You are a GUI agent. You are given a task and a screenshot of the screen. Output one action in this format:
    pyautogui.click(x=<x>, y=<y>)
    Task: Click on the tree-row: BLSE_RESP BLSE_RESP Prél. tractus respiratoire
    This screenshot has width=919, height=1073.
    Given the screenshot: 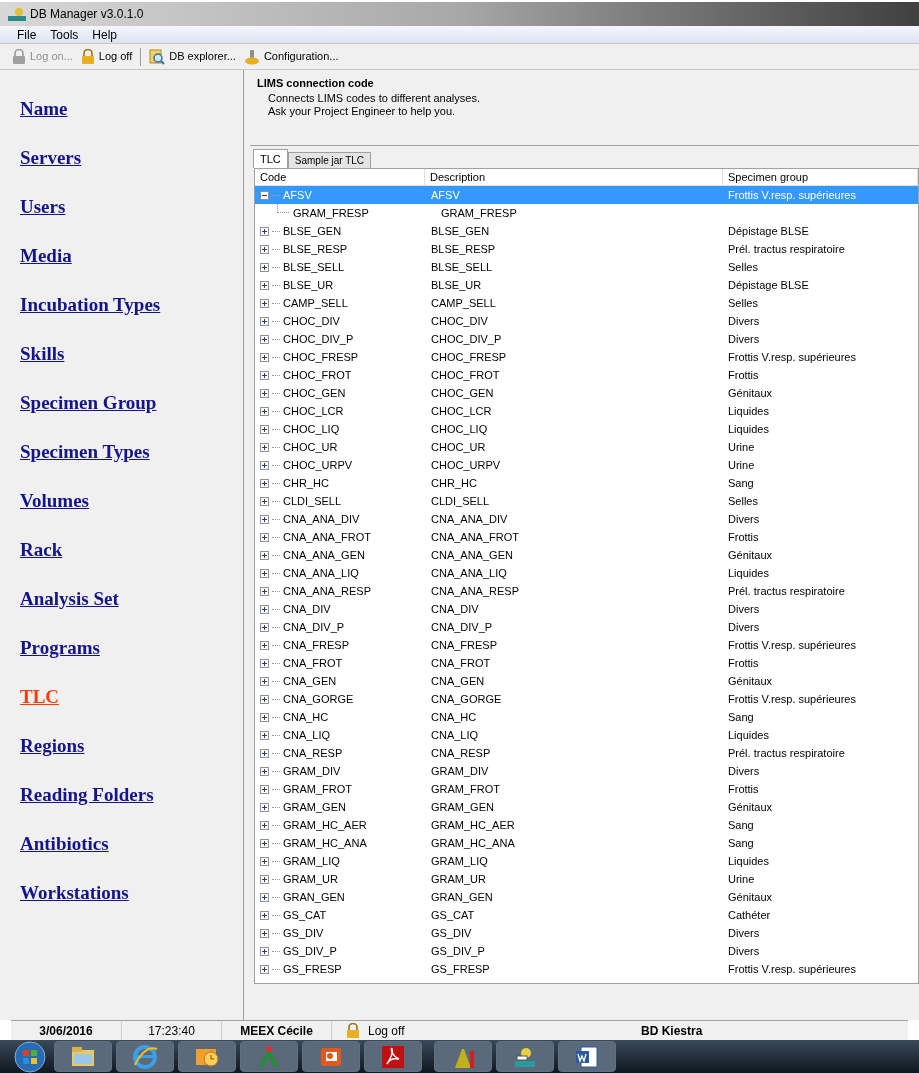 What is the action you would take?
    pyautogui.click(x=586, y=249)
    